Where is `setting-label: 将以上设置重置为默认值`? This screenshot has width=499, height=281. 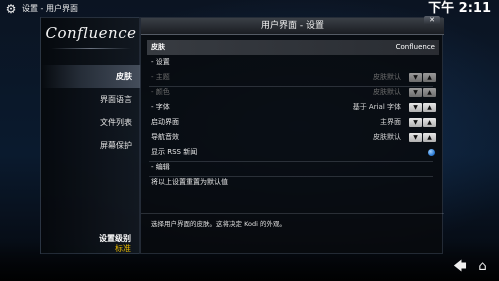 setting-label: 将以上设置重置为默认值 is located at coordinates (189, 182).